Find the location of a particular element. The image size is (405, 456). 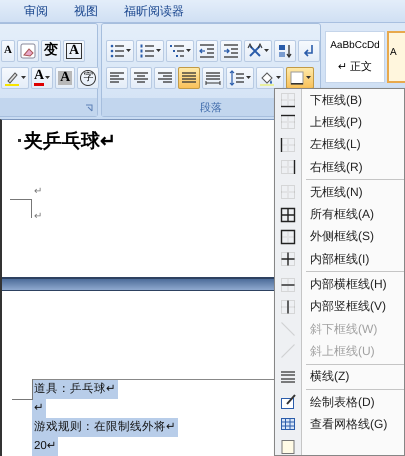

highlight-button is located at coordinates (15, 77).